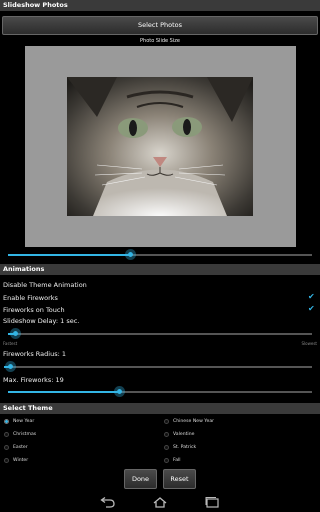  I want to click on home-icon, so click(160, 502).